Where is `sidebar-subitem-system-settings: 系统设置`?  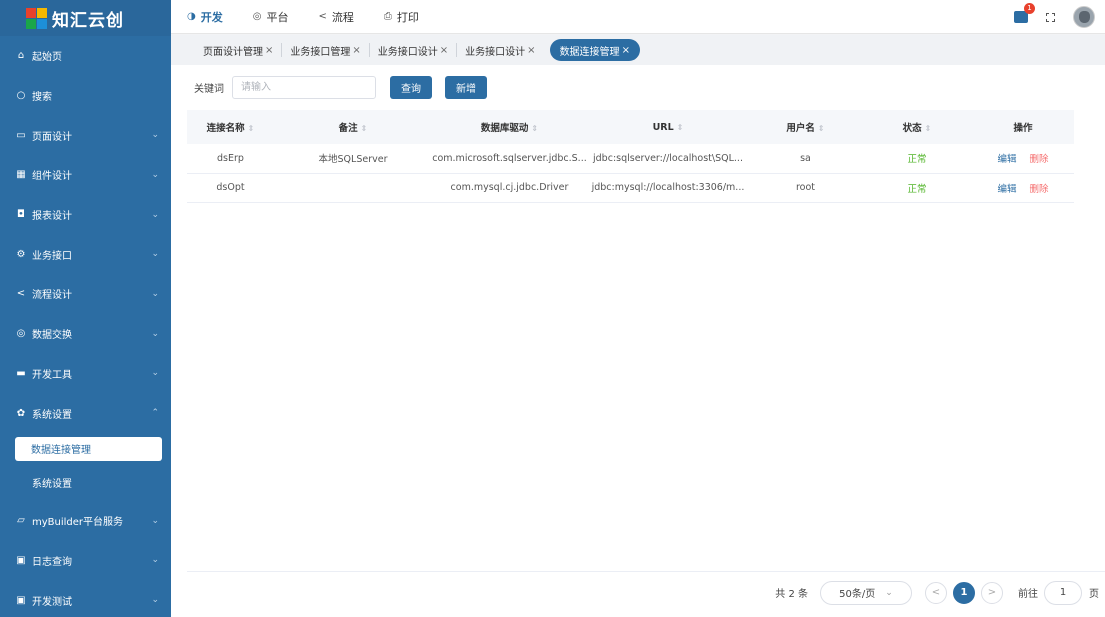 sidebar-subitem-system-settings: 系统设置 is located at coordinates (85, 483).